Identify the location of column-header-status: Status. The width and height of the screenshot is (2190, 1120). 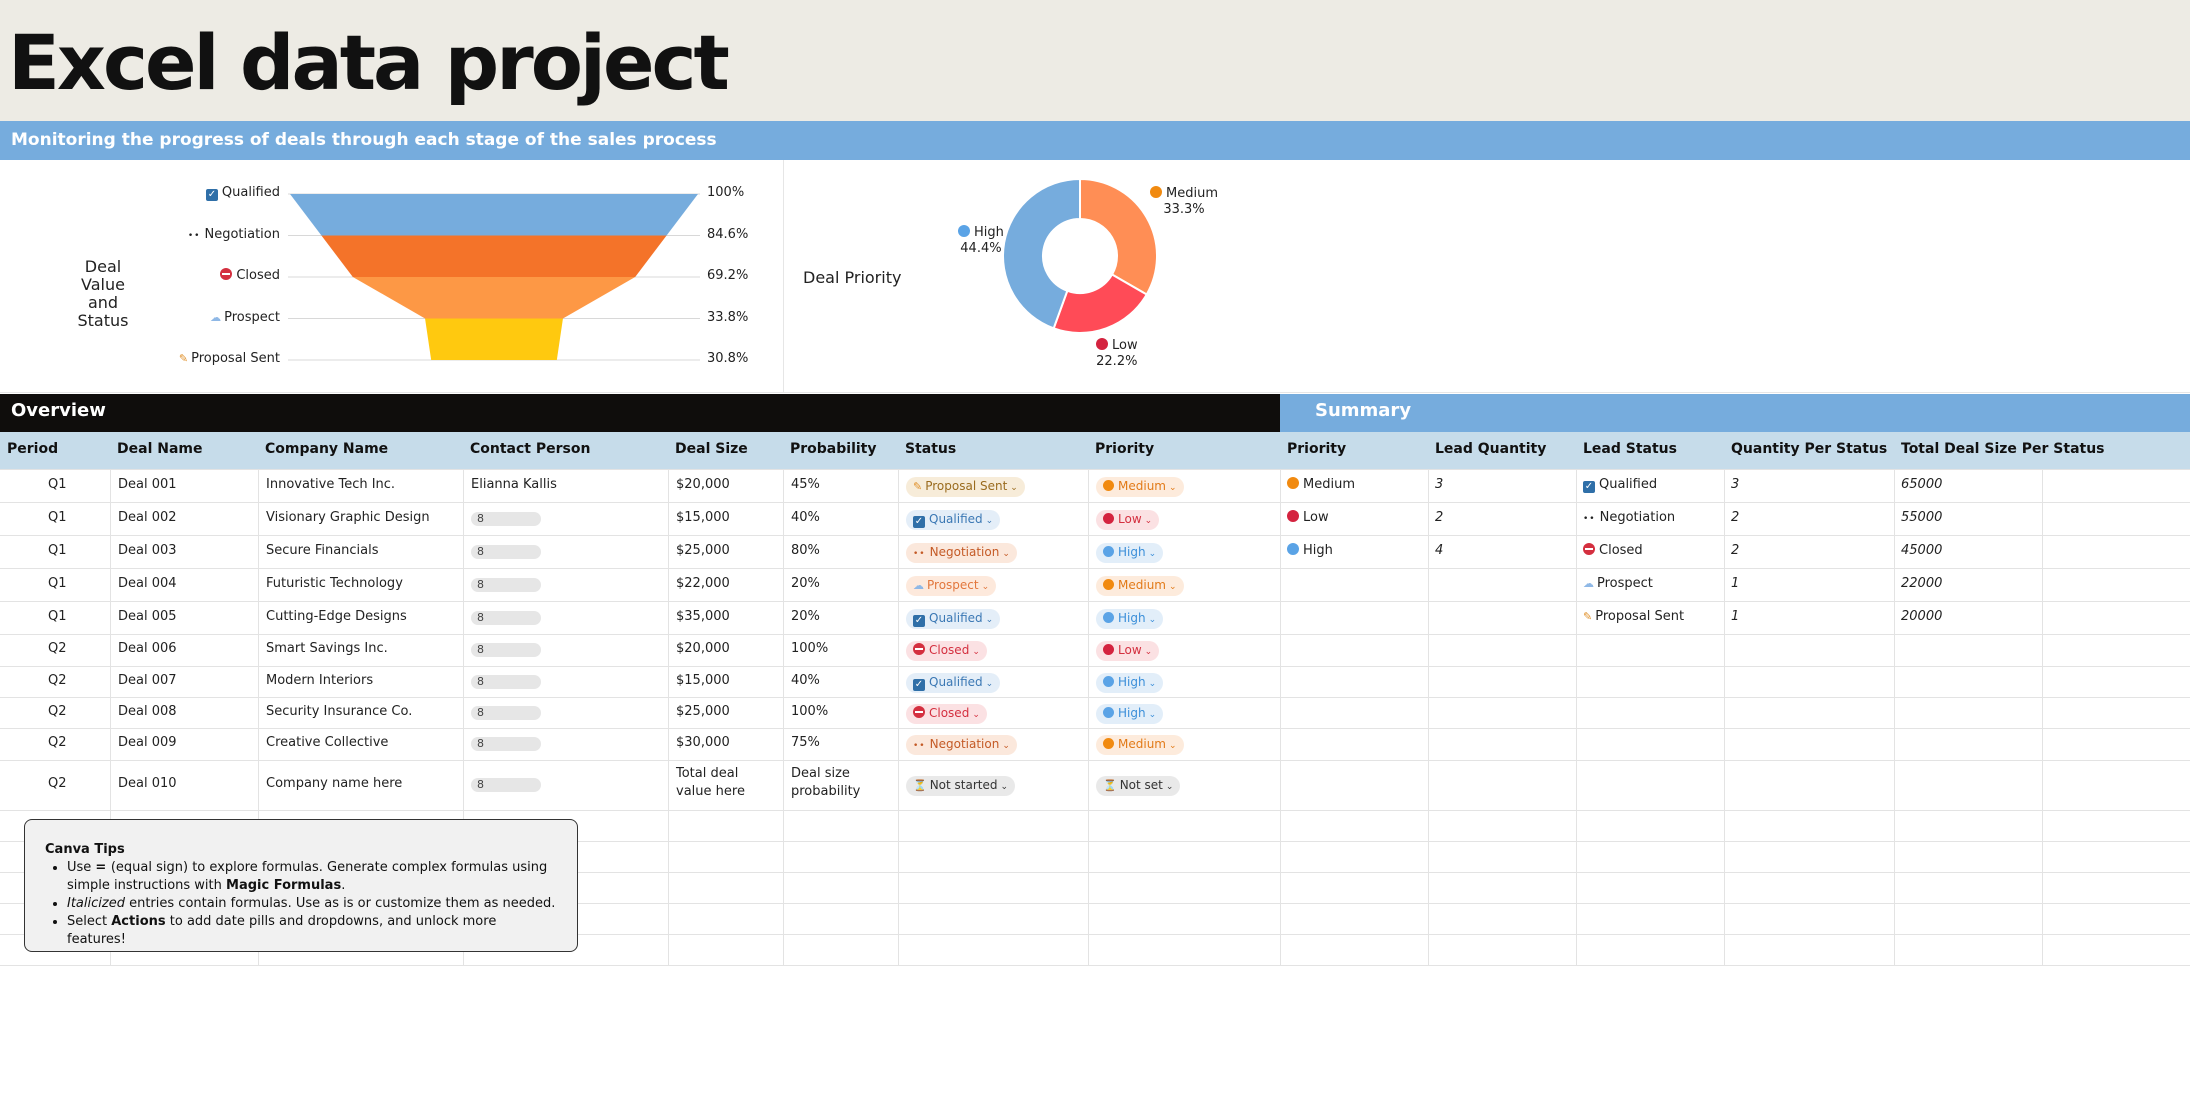
(930, 449).